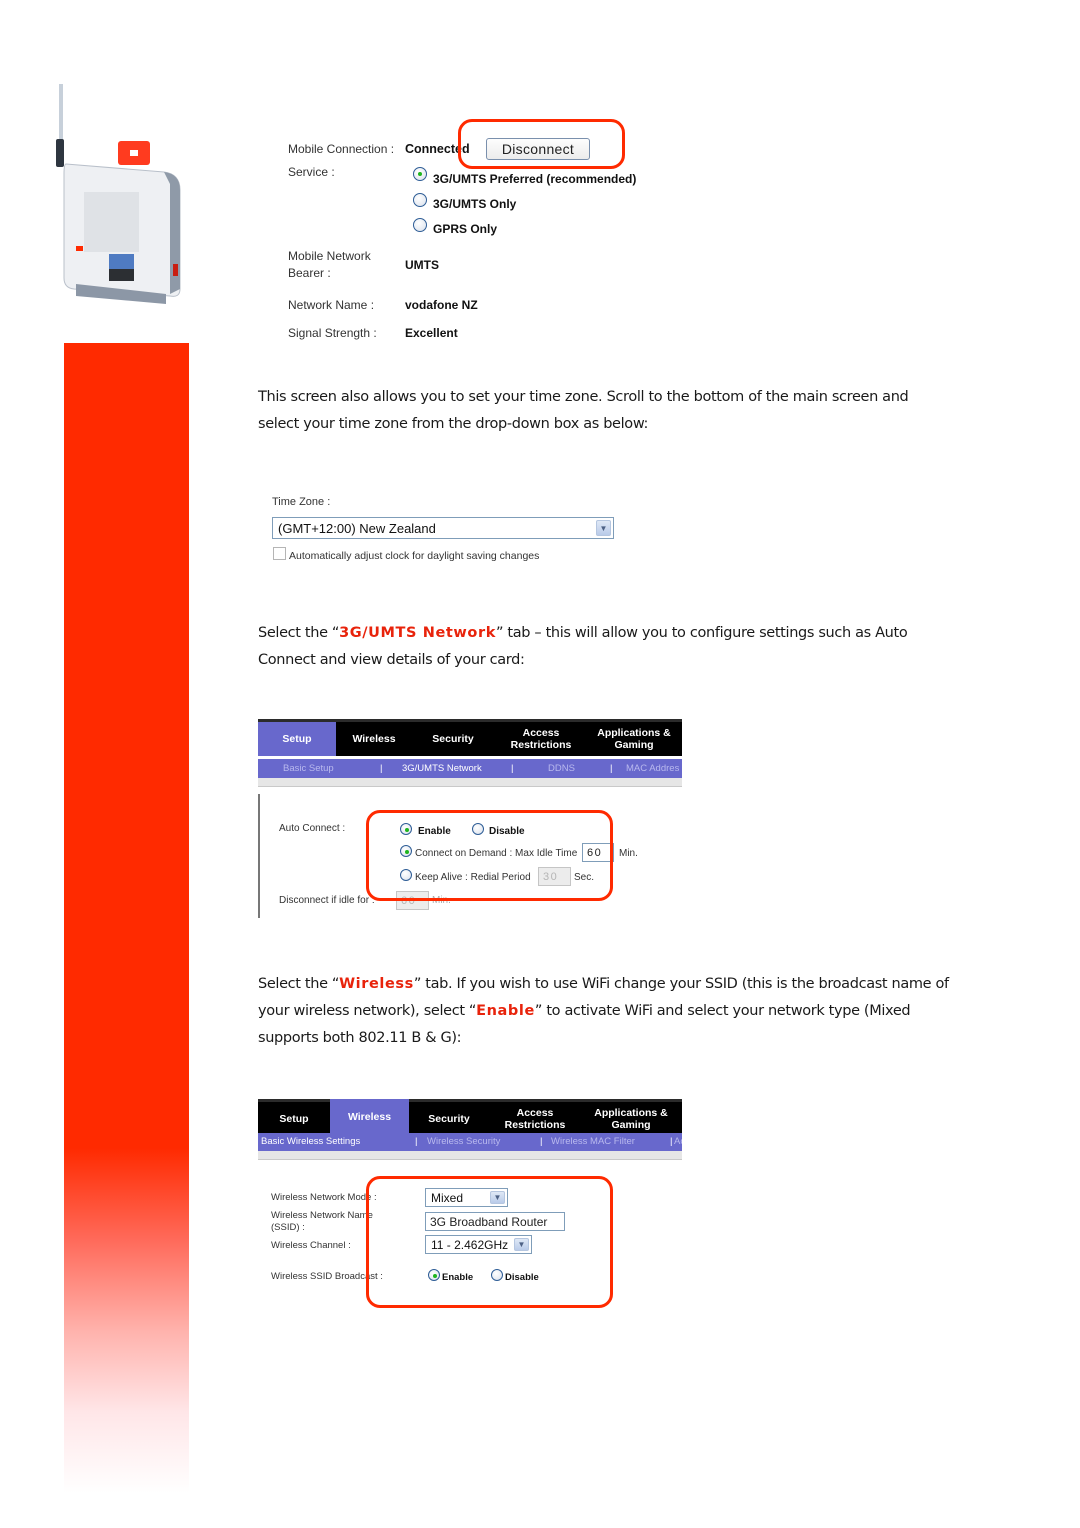 The width and height of the screenshot is (1080, 1528). Describe the element at coordinates (603, 528) in the screenshot. I see `chevron-down-icon: ▼` at that location.